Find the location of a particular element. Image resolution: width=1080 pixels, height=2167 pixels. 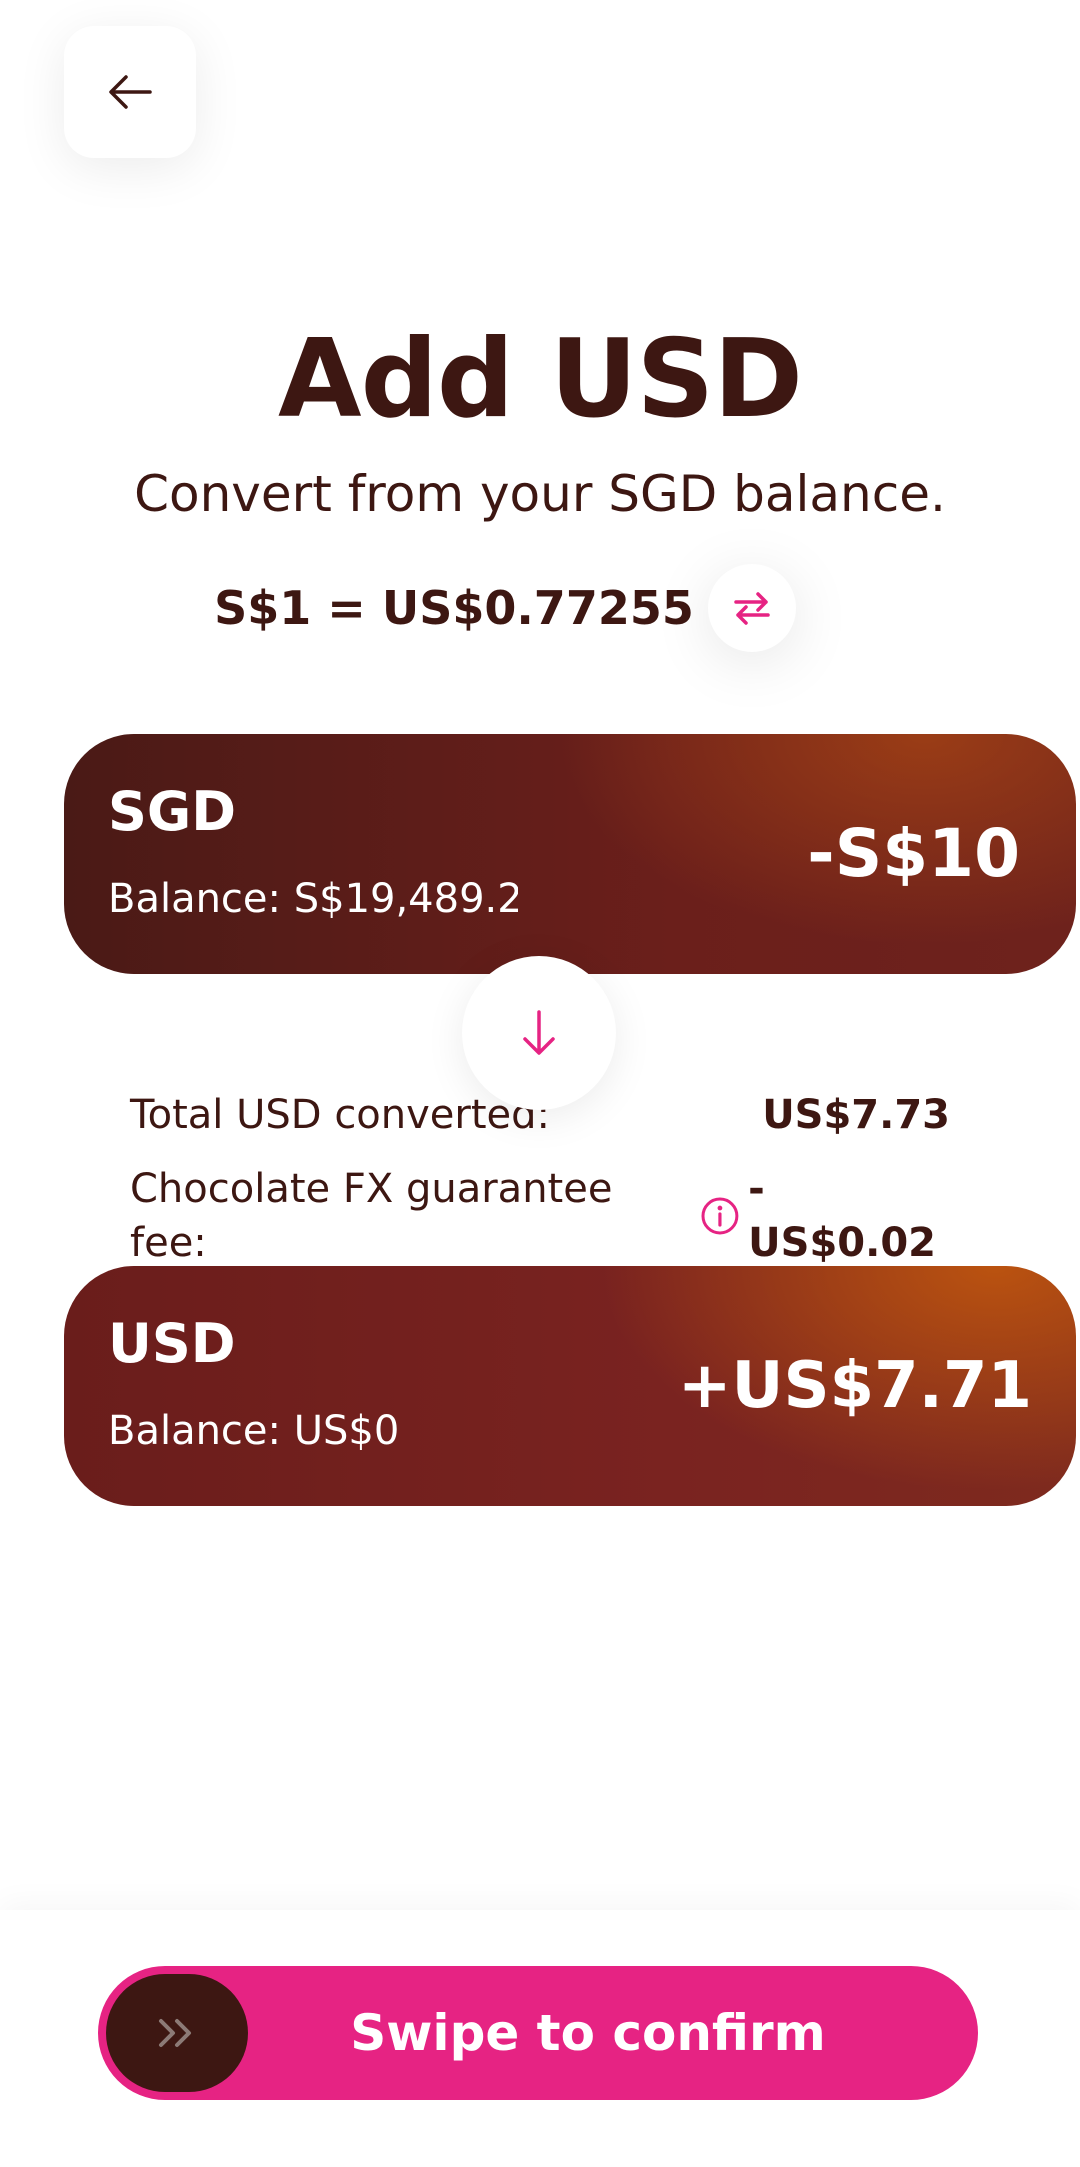

from-currency-card: SGD Balance: S$19,489.22 -S$10 is located at coordinates (570, 854).